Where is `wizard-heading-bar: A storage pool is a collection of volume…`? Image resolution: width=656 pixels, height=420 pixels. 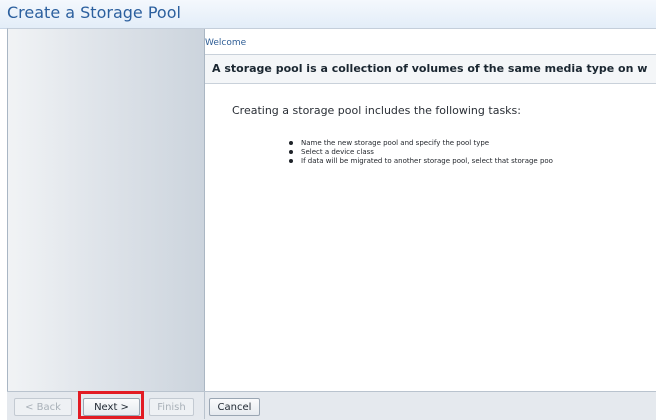 wizard-heading-bar: A storage pool is a collection of volume… is located at coordinates (430, 69).